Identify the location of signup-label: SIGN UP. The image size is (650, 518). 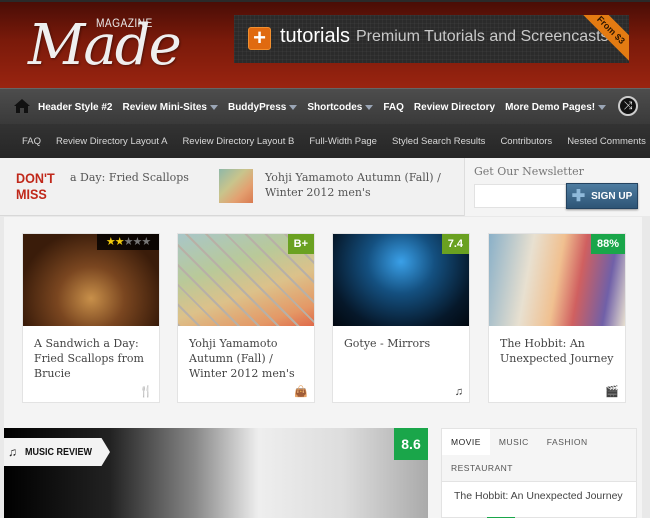
(612, 196).